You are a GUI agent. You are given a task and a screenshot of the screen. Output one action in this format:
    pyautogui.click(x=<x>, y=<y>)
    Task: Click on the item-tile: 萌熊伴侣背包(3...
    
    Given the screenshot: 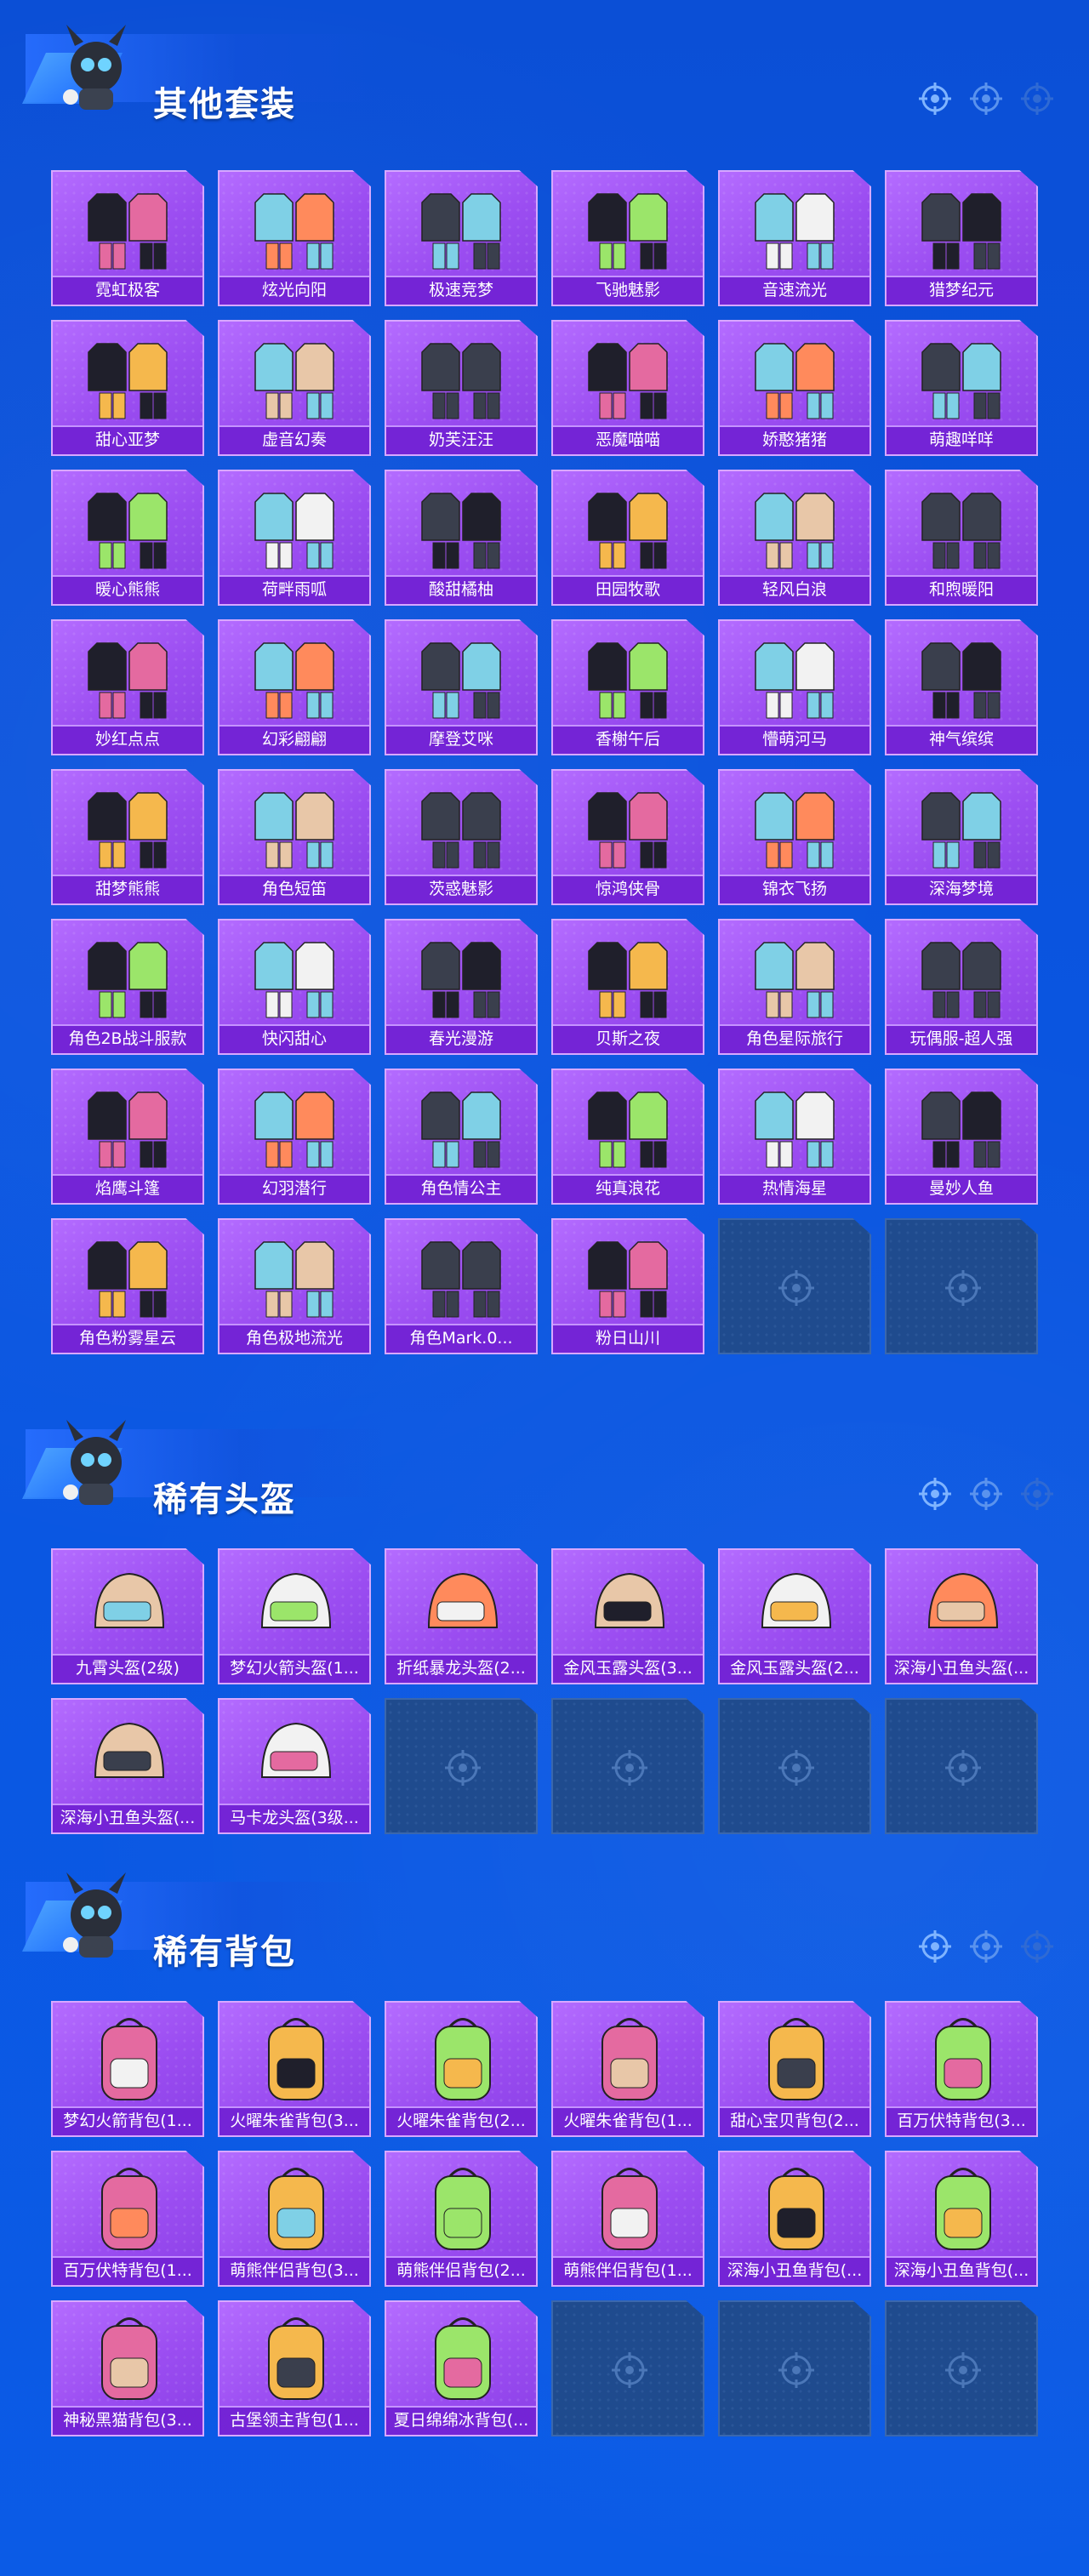 What is the action you would take?
    pyautogui.click(x=294, y=2219)
    